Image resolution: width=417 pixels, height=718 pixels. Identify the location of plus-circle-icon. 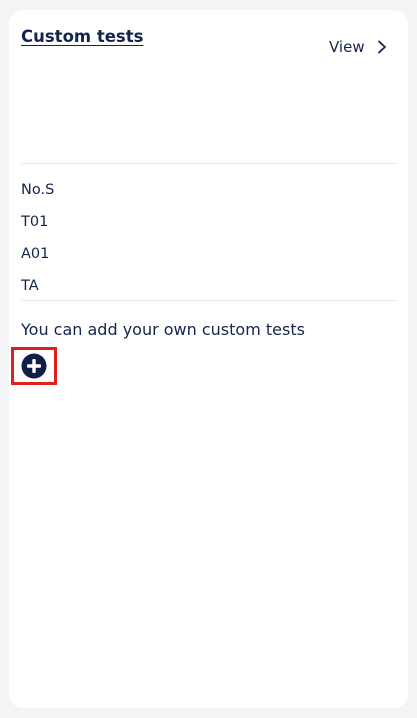
(34, 366).